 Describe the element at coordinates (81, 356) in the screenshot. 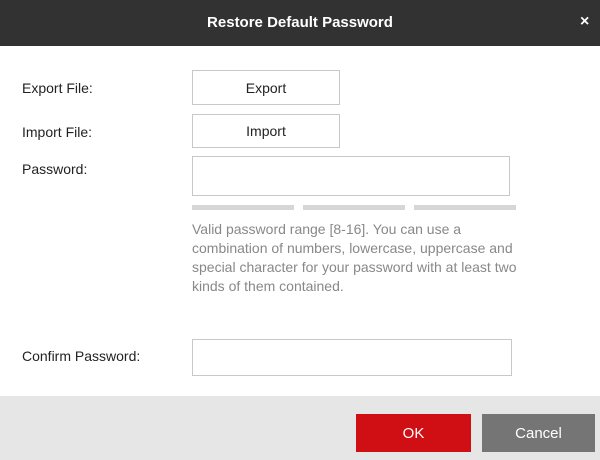

I see `confirm-password-label: Confirm Password:` at that location.